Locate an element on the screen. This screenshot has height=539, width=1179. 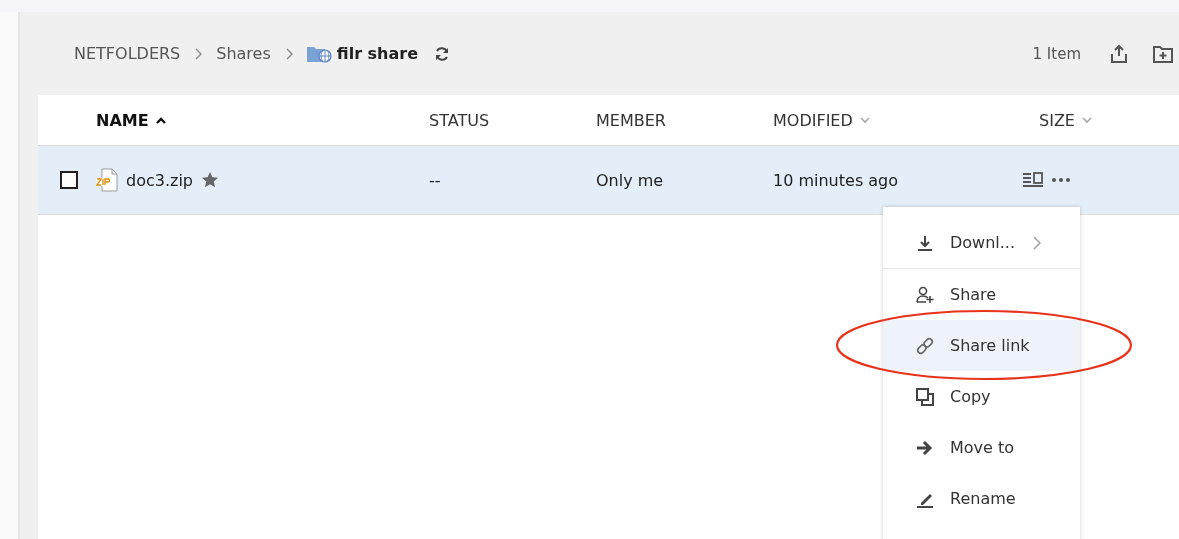
column-header: SIZE is located at coordinates (1057, 120).